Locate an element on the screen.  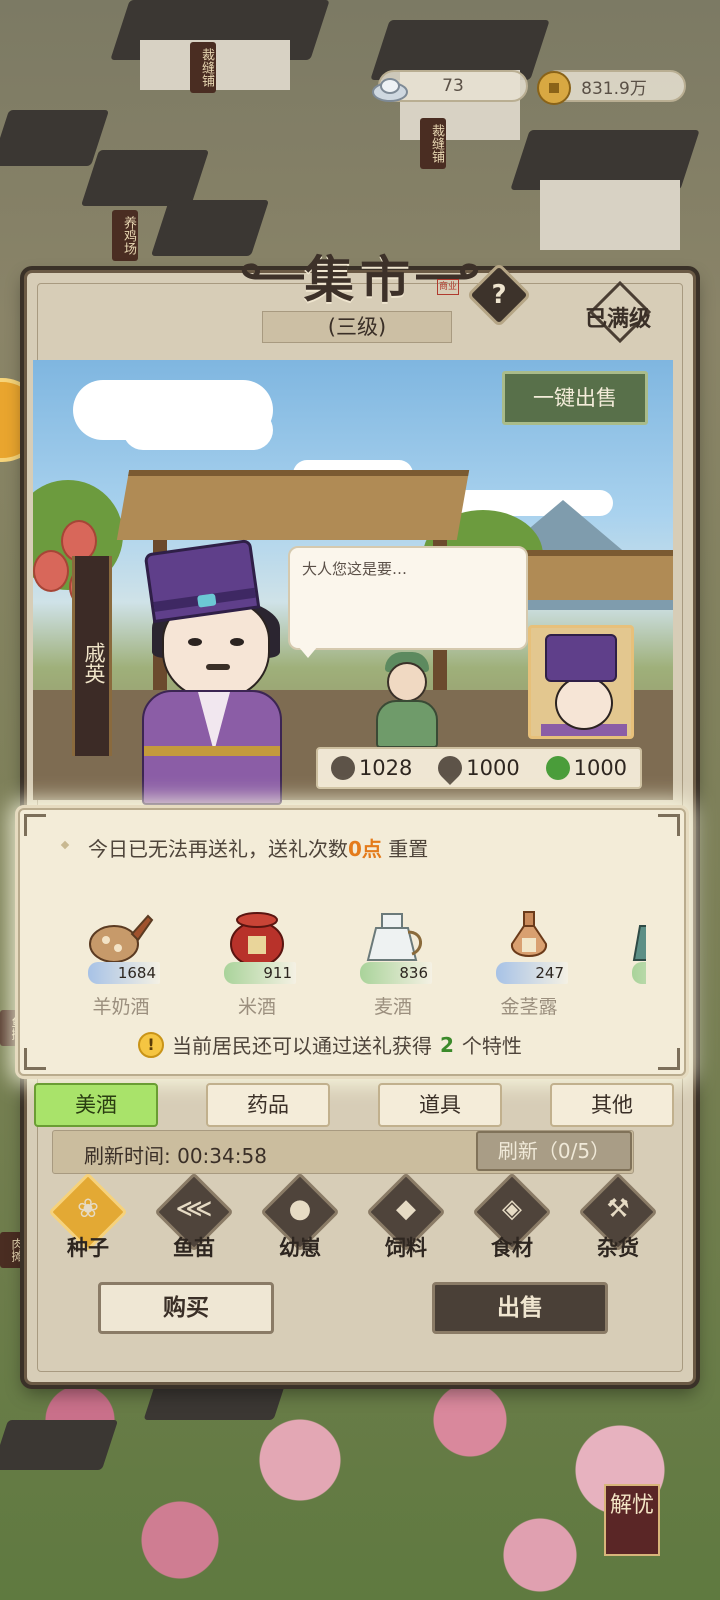
trait-hint: ! 当前居民还可以通过送礼获得 2 个特性 is located at coordinates (330, 1044).